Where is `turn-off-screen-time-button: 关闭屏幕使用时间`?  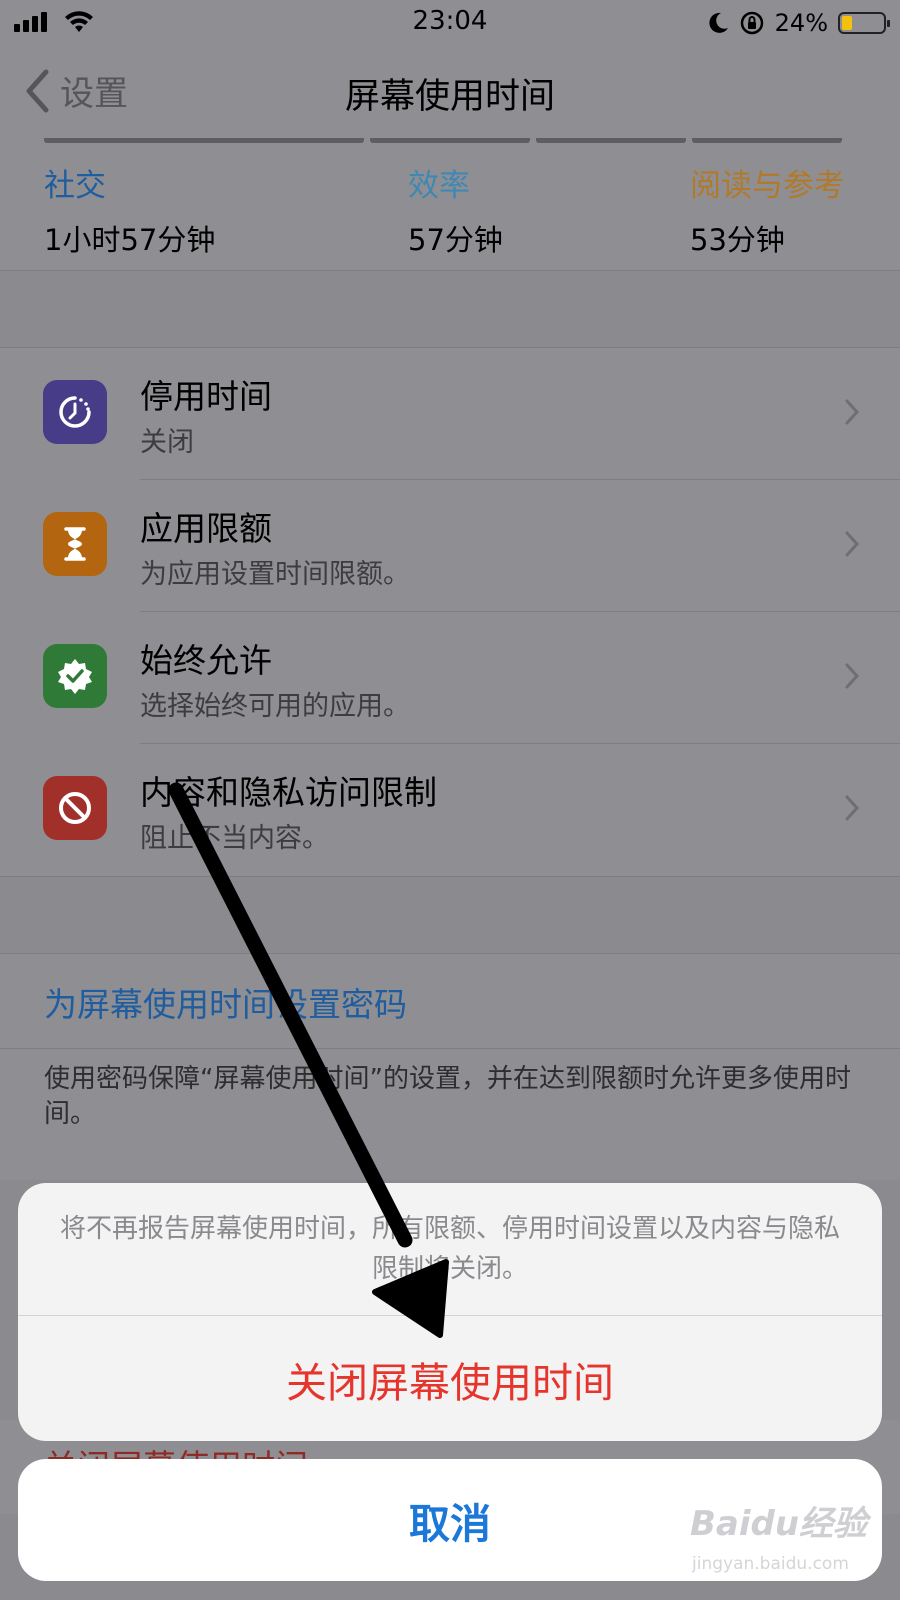 turn-off-screen-time-button: 关闭屏幕使用时间 is located at coordinates (450, 1378).